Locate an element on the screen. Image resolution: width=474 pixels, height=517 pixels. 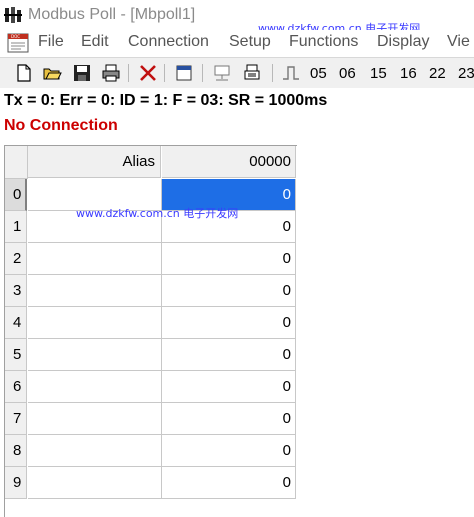
table-row: 8 0 is located at coordinates (150, 451).